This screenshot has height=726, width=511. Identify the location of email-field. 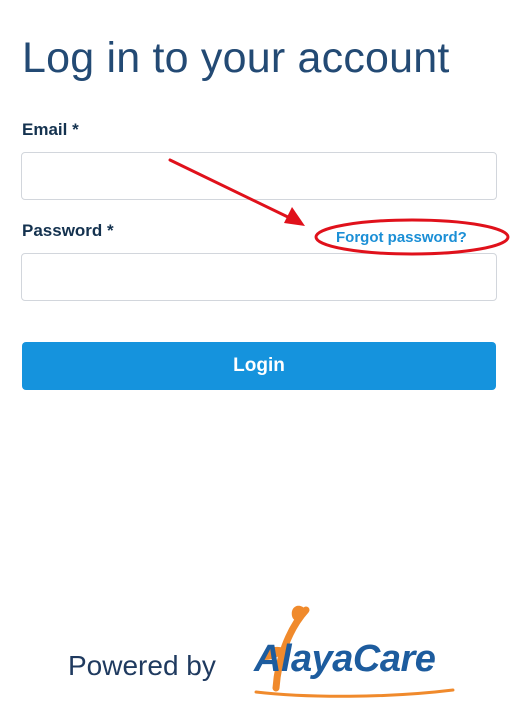
(259, 176).